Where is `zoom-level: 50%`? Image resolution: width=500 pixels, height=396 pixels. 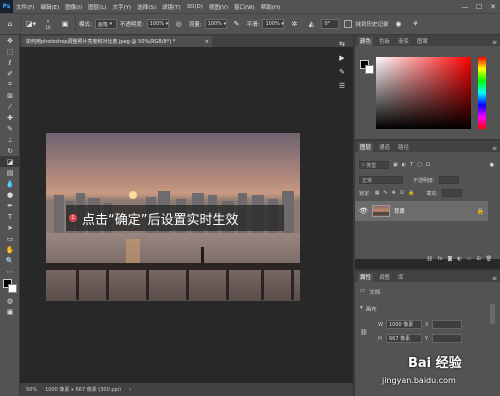
zoom-level: 50% is located at coordinates (31, 390).